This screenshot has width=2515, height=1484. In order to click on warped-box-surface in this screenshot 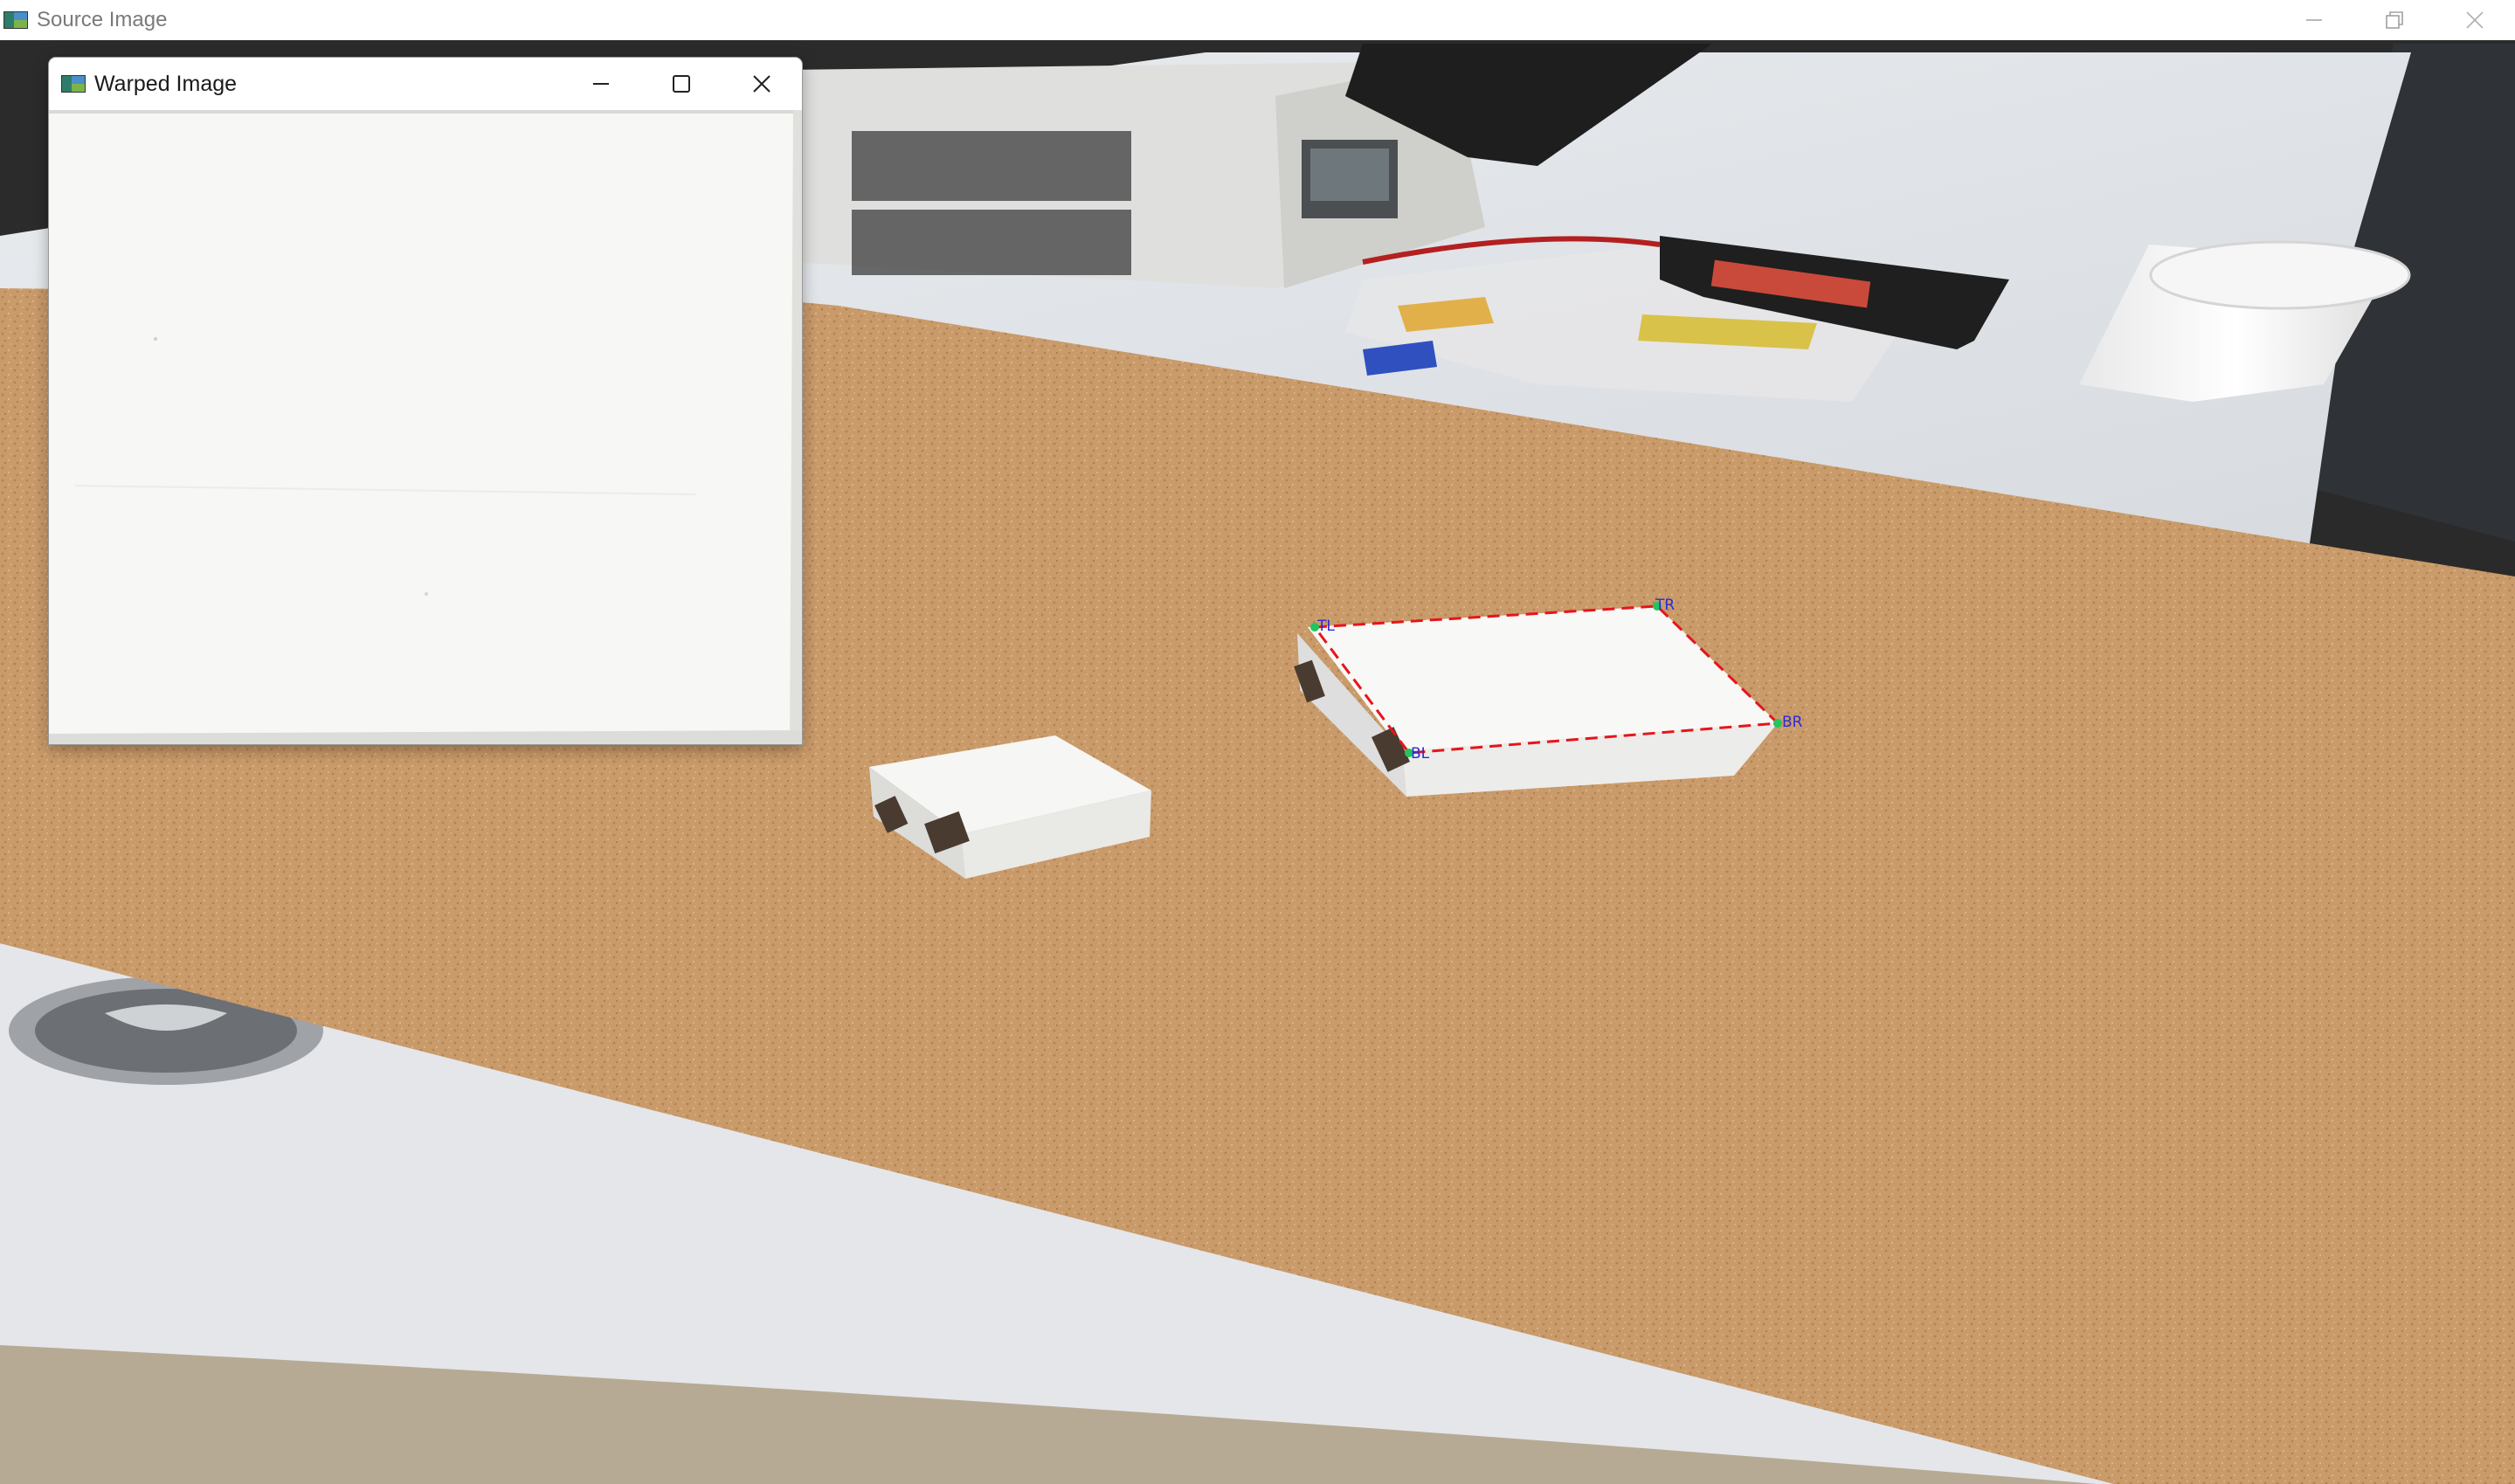, I will do `click(425, 427)`.